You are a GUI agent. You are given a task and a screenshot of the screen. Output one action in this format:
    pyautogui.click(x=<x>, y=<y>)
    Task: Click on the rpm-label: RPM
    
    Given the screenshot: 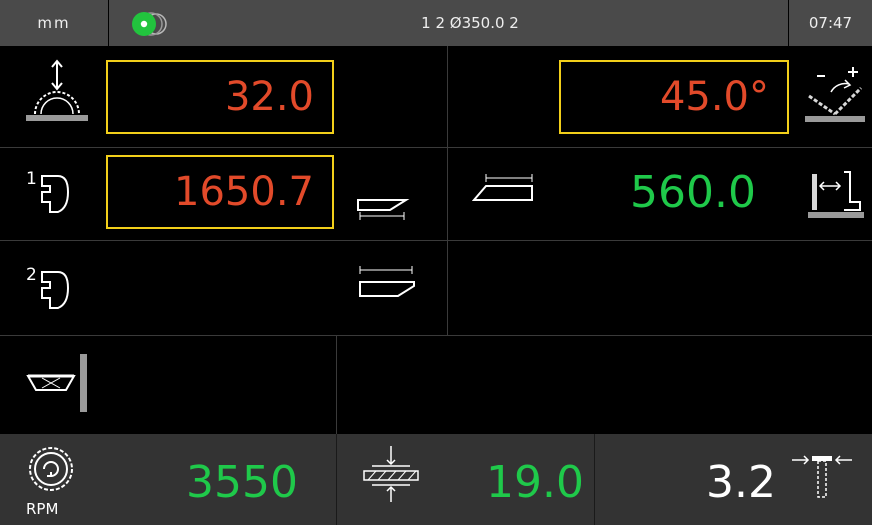 What is the action you would take?
    pyautogui.click(x=42, y=509)
    